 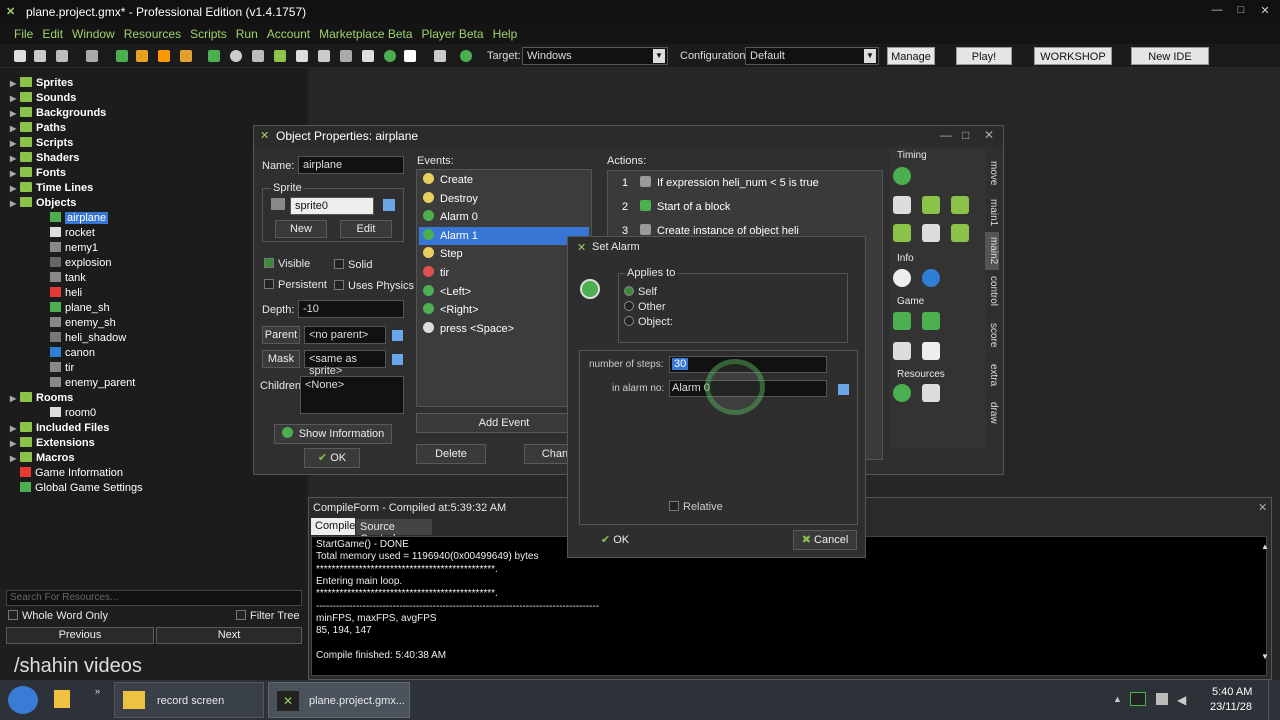 What do you see at coordinates (615, 540) in the screenshot?
I see `alarm-ok-button: ✔ OK` at bounding box center [615, 540].